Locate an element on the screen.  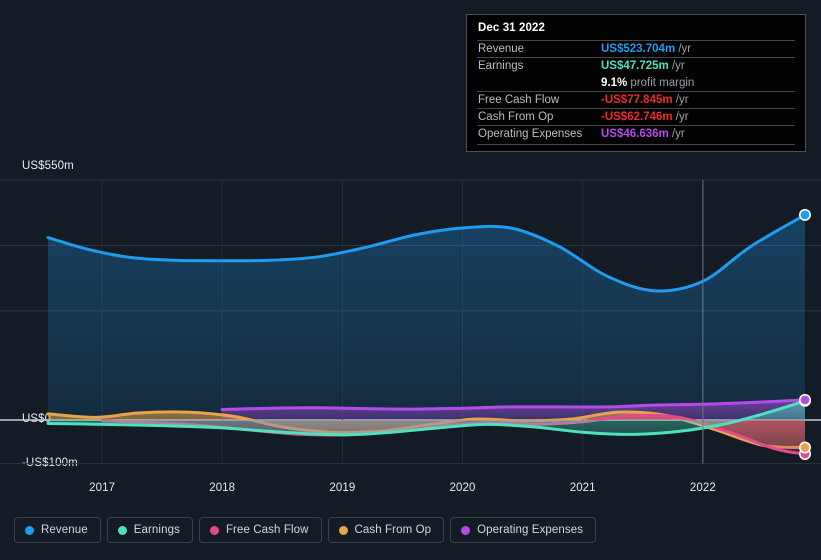
x-axis-tick-2019: 2019 is located at coordinates (342, 488).